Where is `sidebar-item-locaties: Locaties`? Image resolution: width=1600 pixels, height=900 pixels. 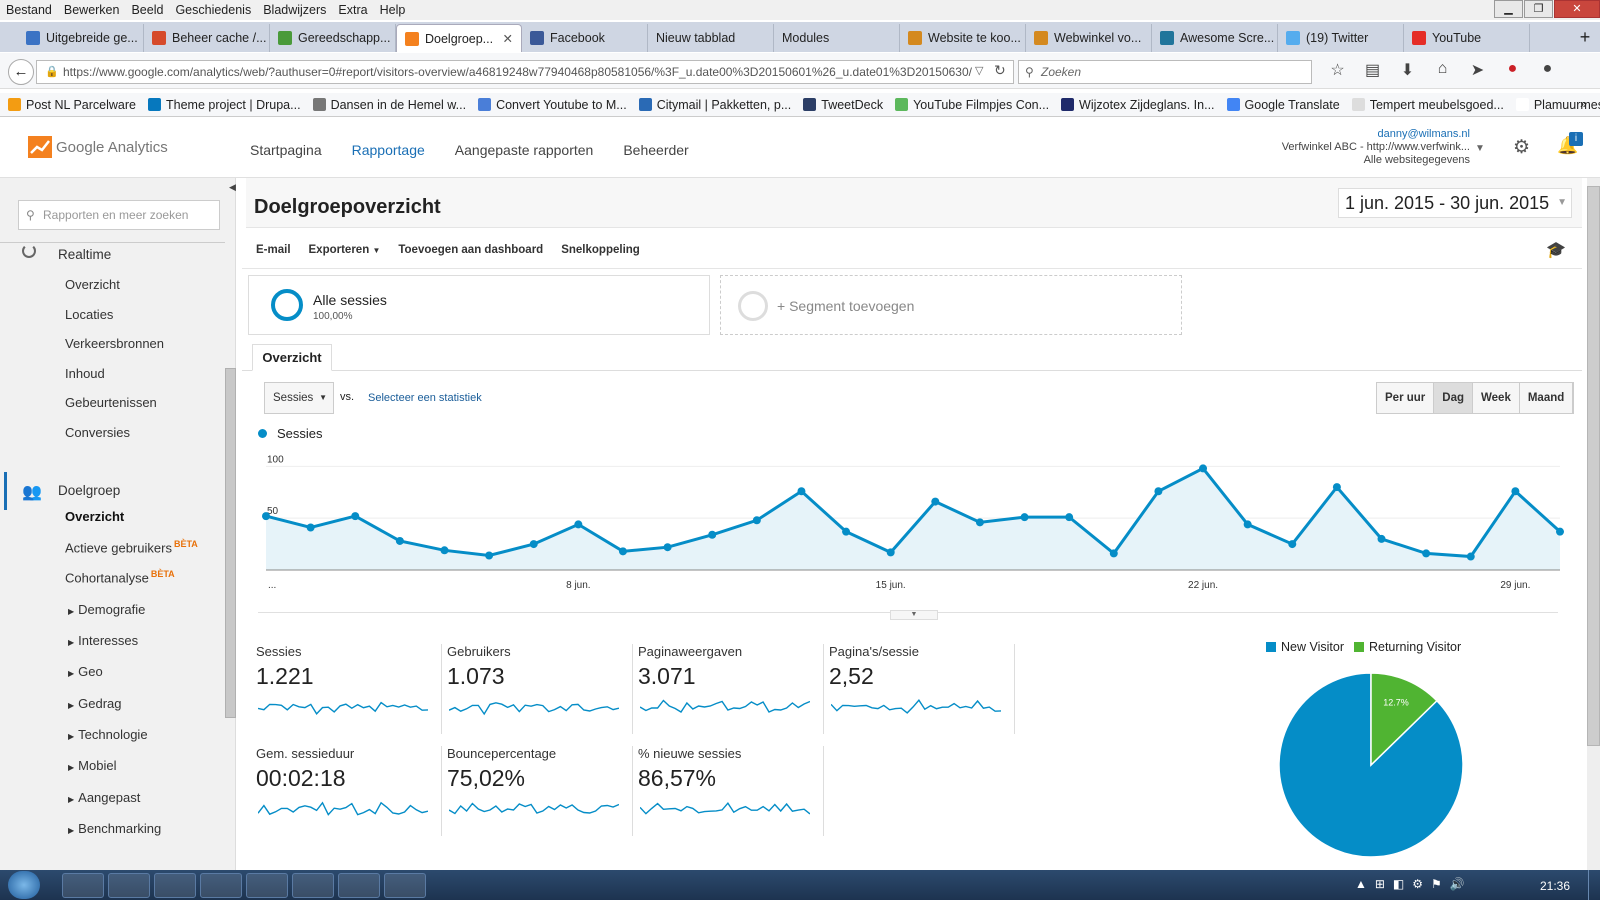 sidebar-item-locaties: Locaties is located at coordinates (89, 314).